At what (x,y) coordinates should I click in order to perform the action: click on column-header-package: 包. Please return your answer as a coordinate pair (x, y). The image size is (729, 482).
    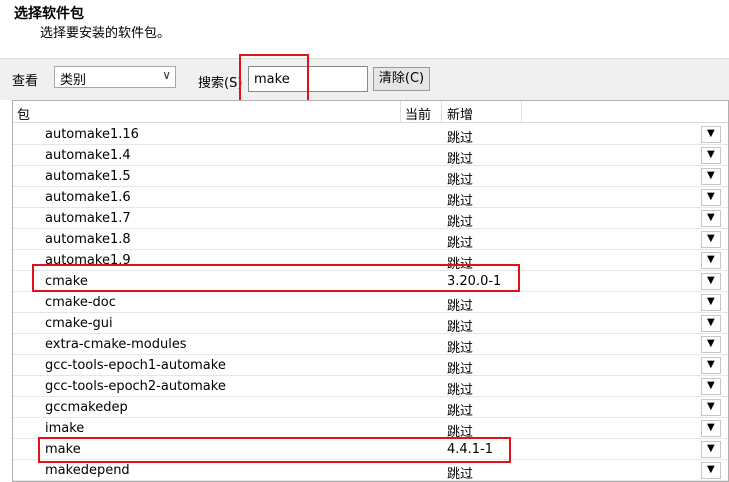
    Looking at the image, I should click on (23, 113).